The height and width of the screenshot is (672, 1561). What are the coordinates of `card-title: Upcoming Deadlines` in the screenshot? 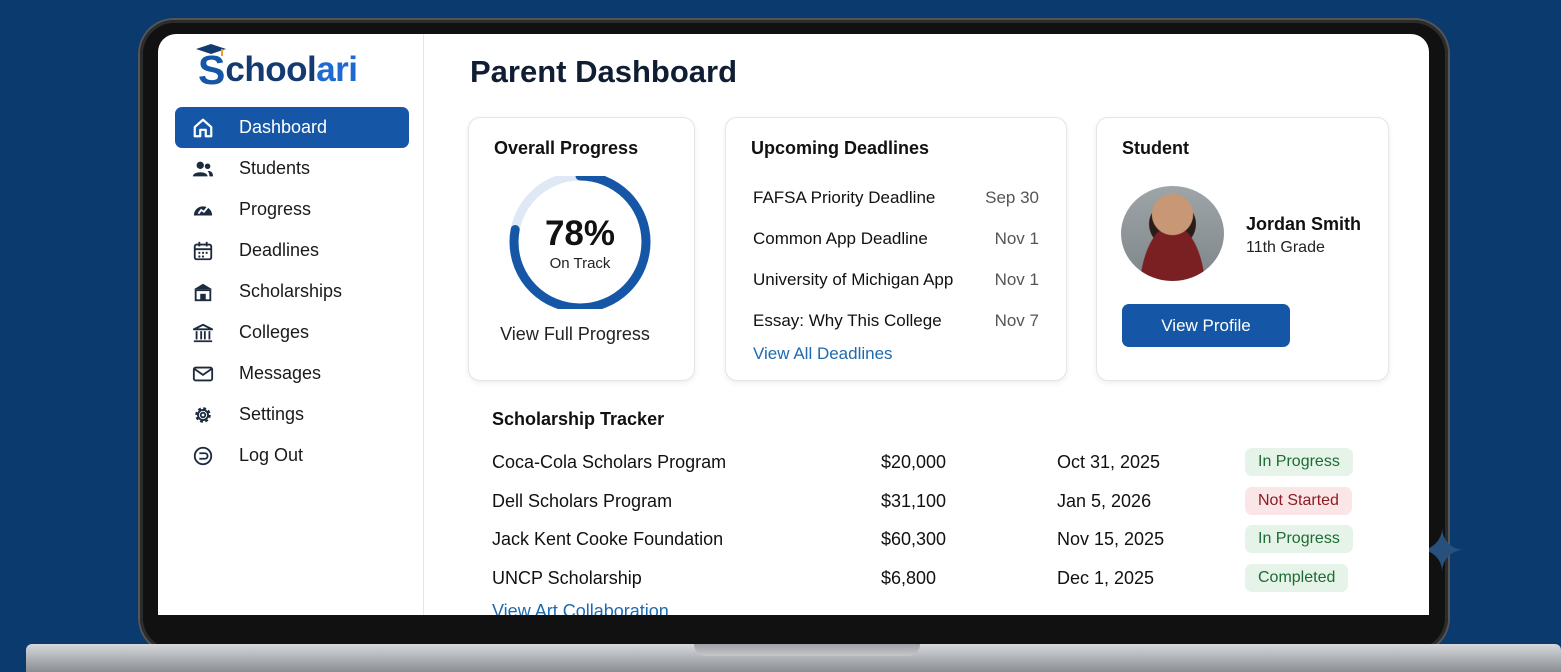 It's located at (840, 148).